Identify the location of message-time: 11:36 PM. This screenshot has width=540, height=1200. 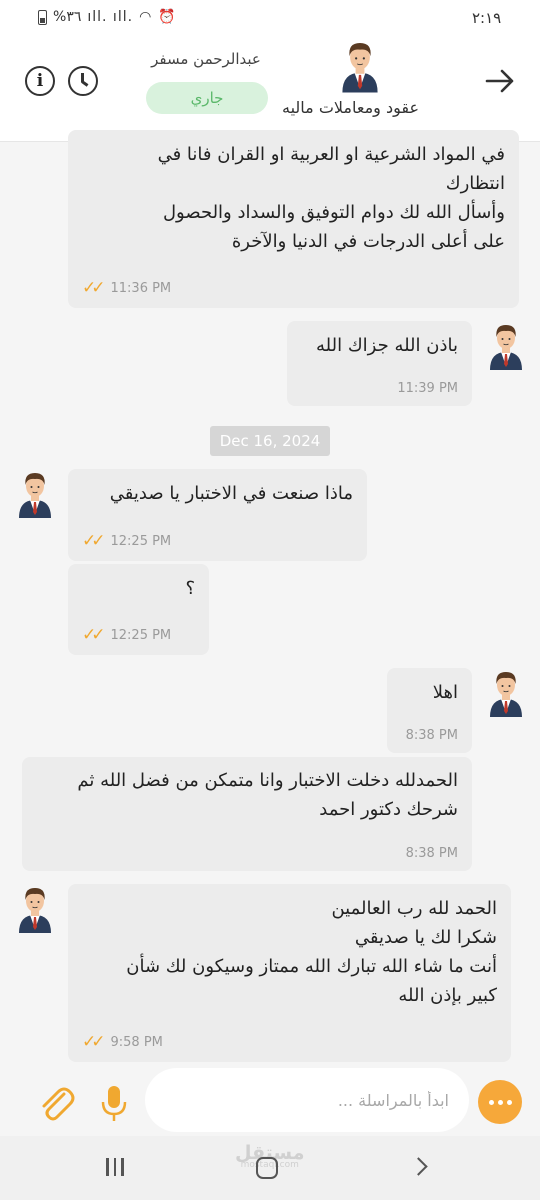
(141, 288).